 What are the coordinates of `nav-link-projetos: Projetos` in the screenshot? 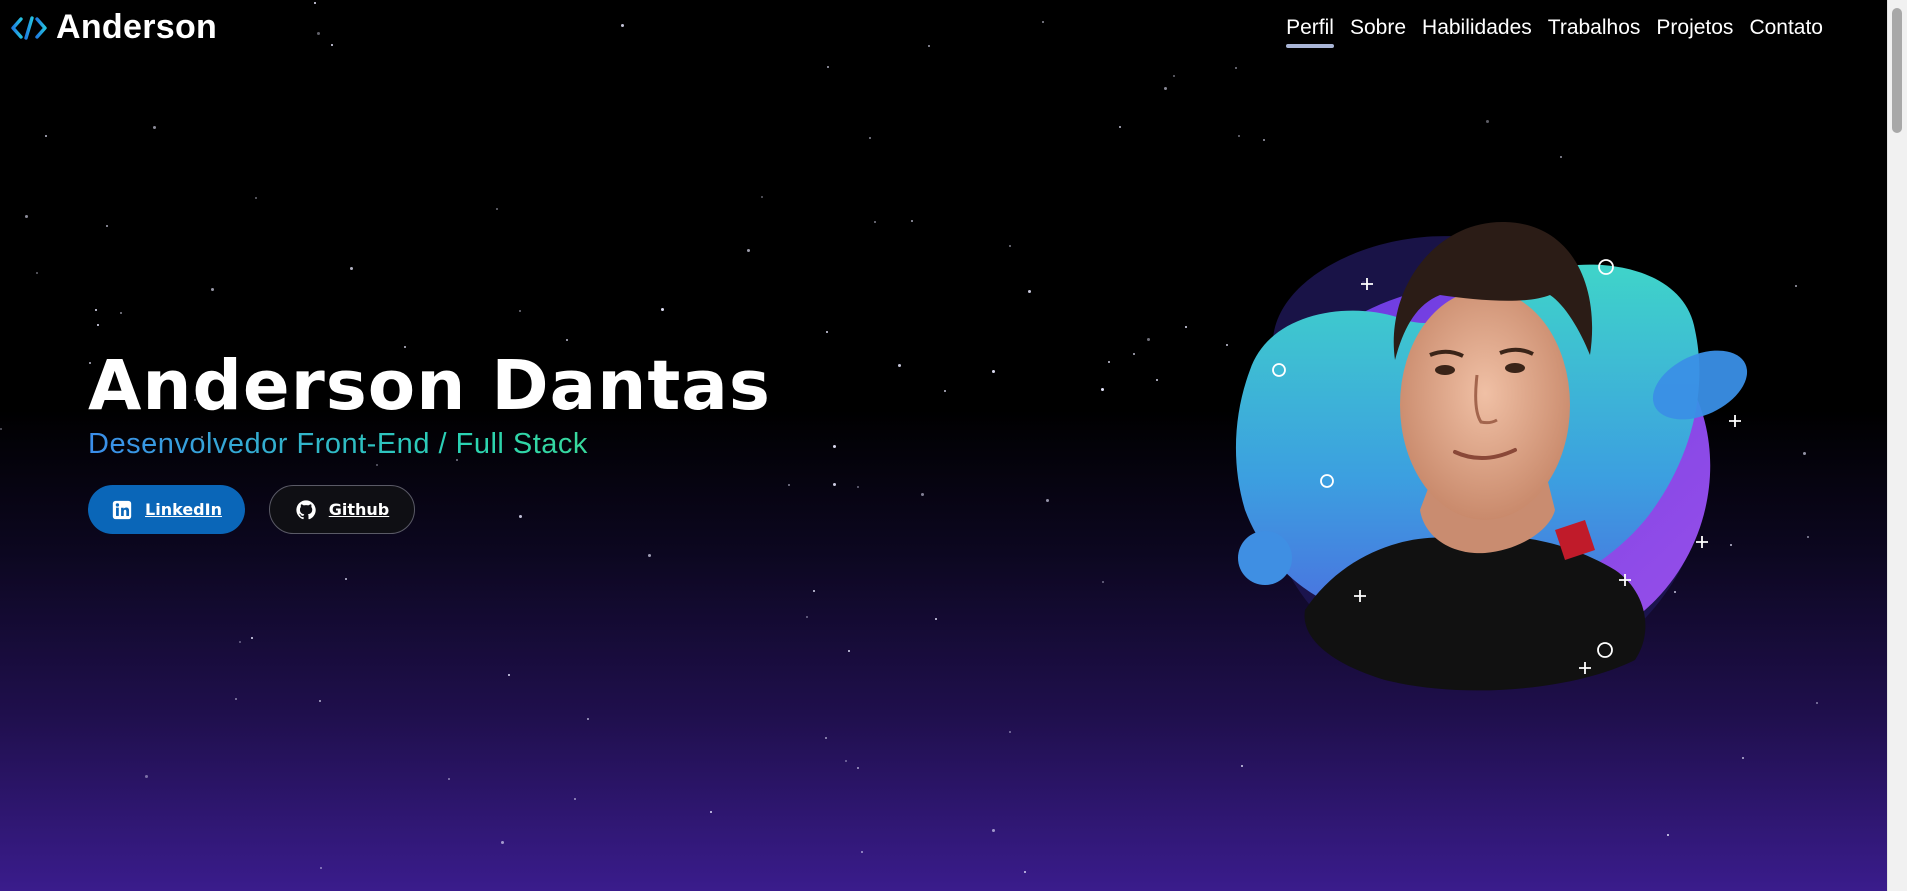 It's located at (1694, 32).